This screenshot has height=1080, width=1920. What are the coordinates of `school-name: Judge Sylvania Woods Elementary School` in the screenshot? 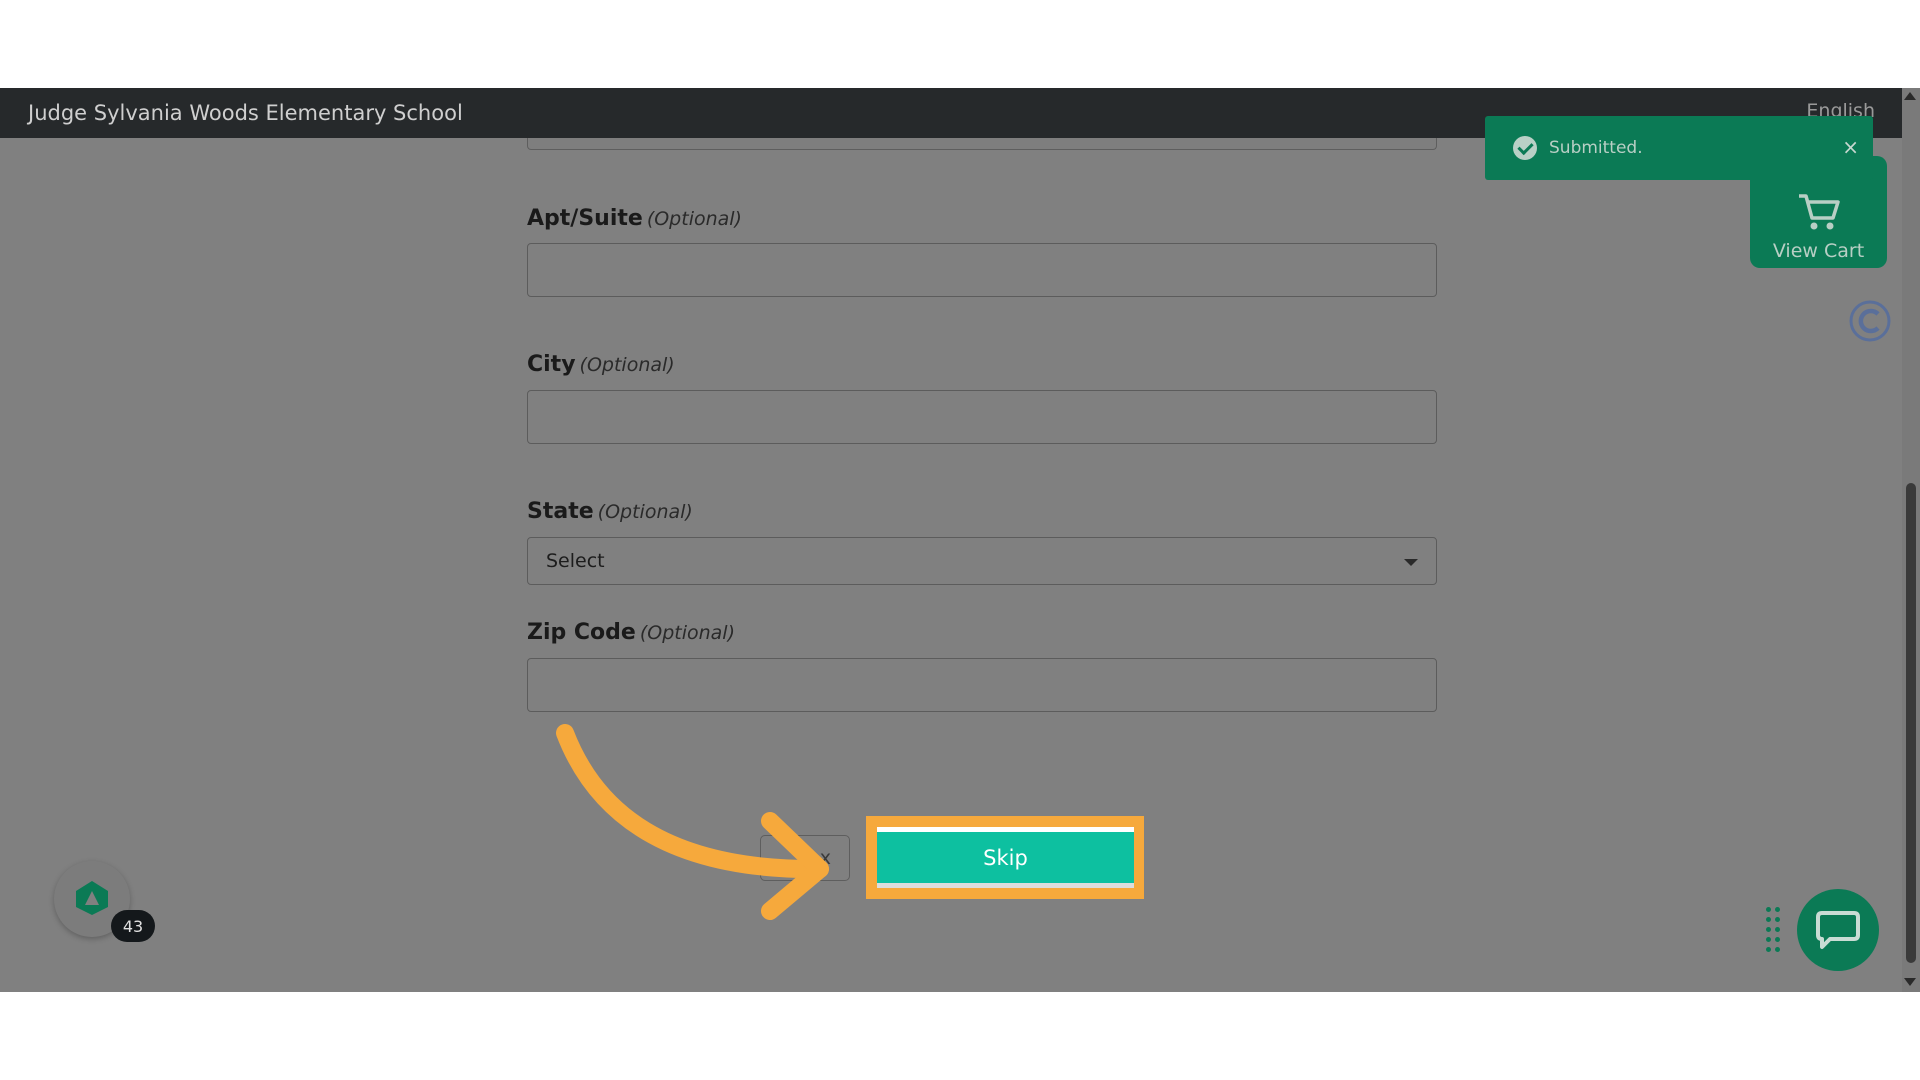 It's located at (245, 113).